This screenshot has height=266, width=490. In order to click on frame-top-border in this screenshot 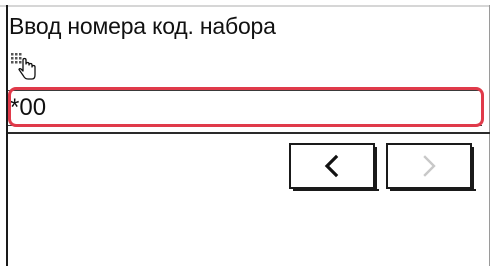, I will do `click(245, 6)`.